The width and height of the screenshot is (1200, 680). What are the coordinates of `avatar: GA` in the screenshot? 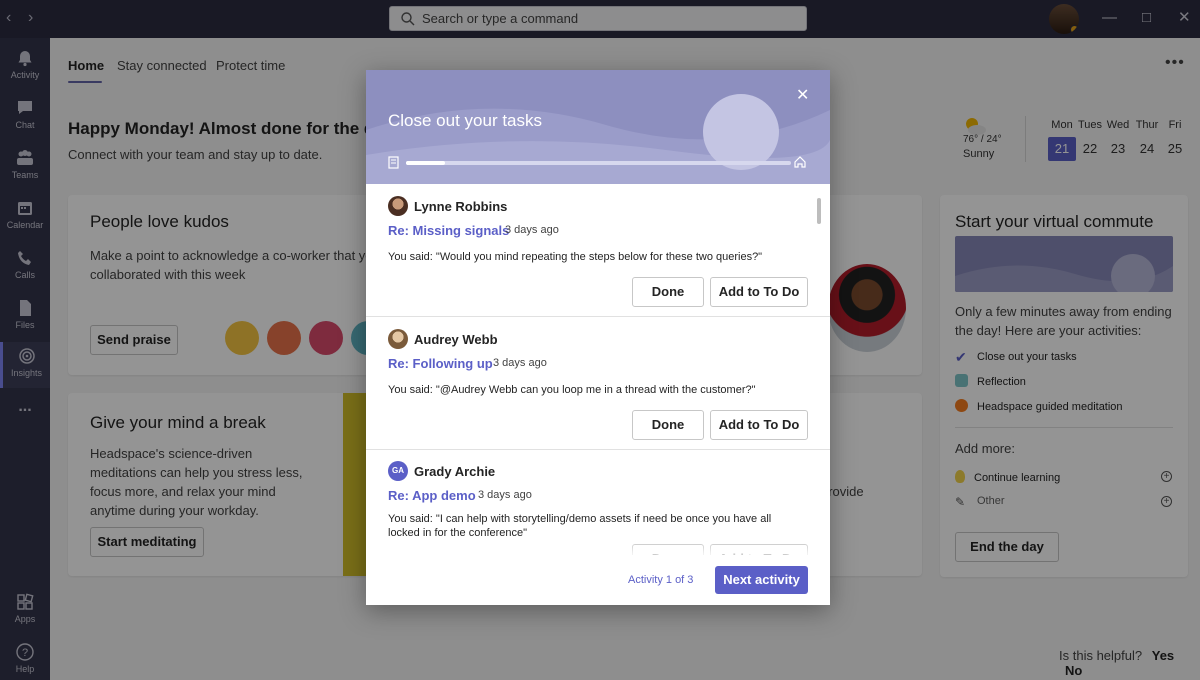 It's located at (398, 471).